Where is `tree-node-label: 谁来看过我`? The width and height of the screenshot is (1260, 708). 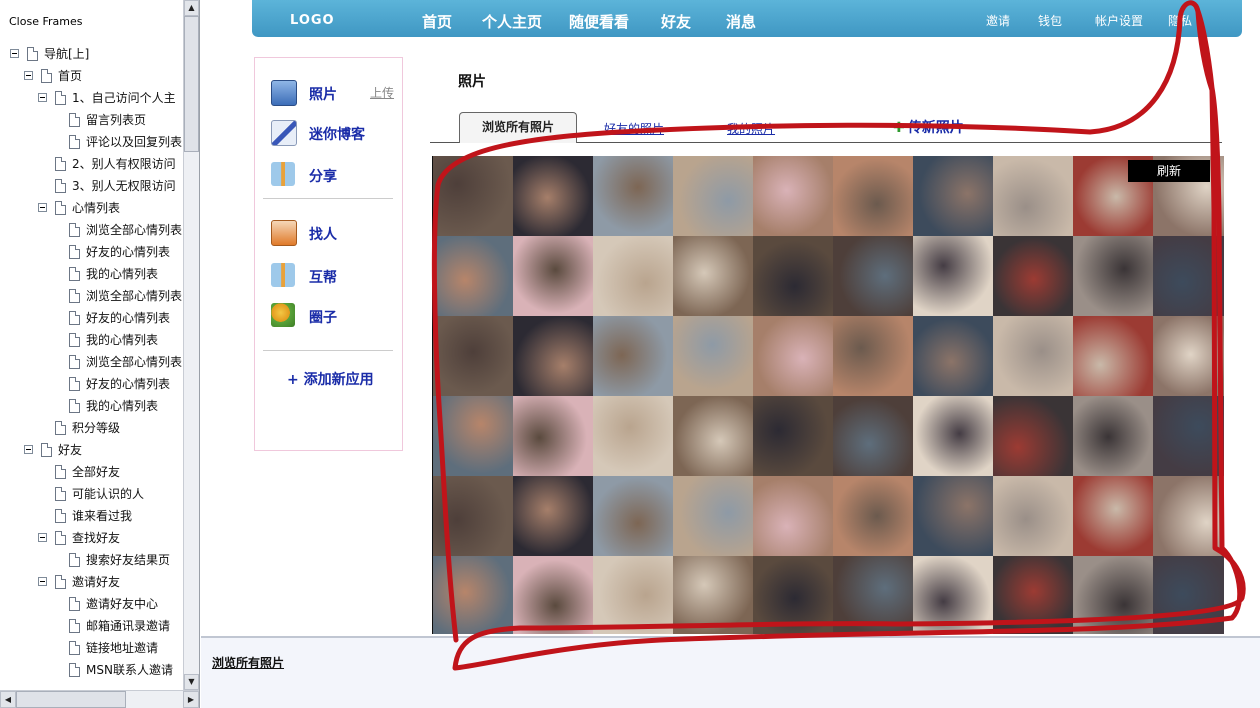
tree-node-label: 谁来看过我 is located at coordinates (102, 516).